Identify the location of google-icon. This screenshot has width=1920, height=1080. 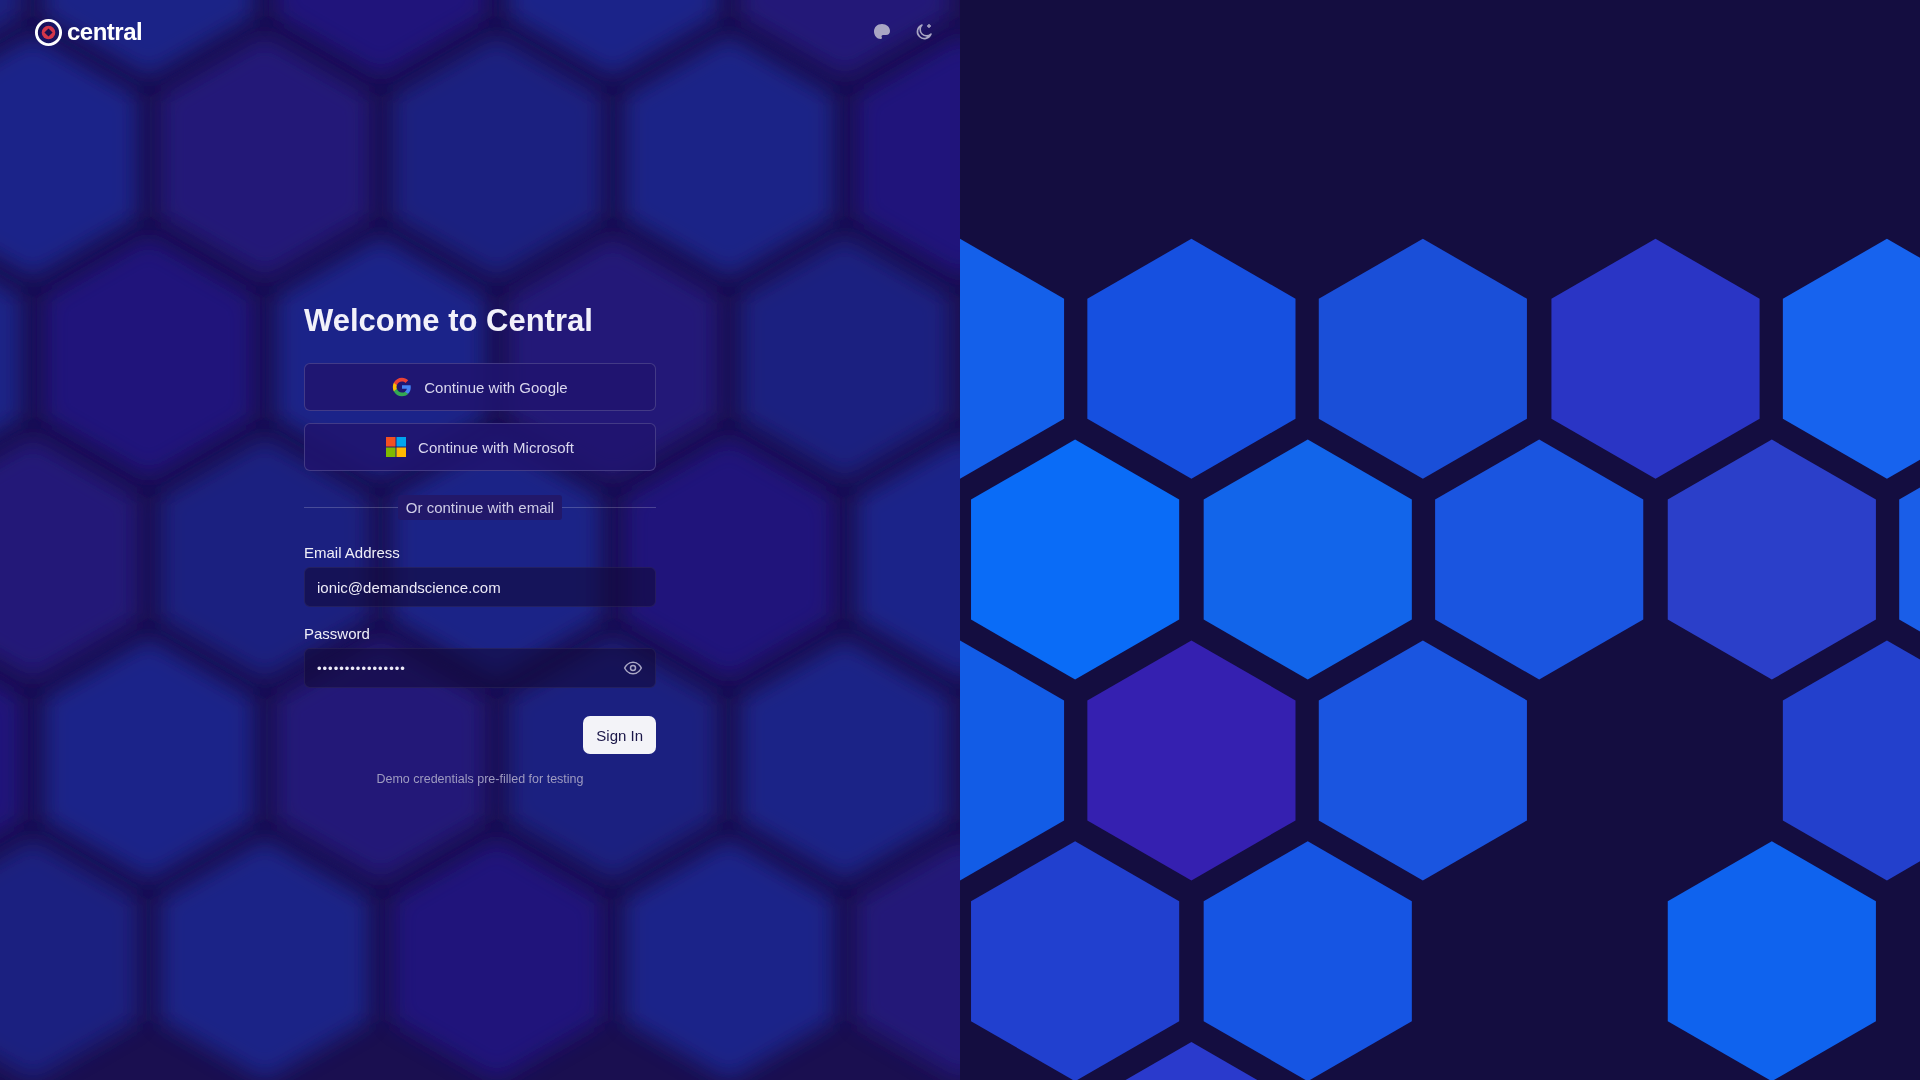
(402, 387).